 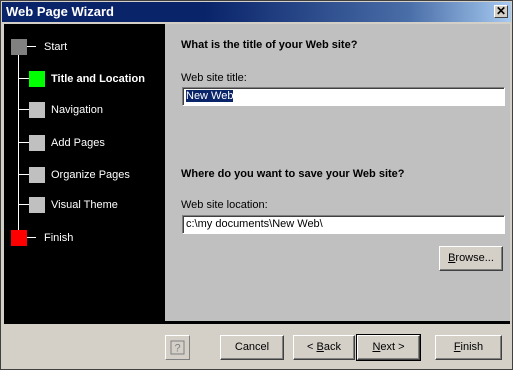 What do you see at coordinates (257, 322) in the screenshot?
I see `footer-divider` at bounding box center [257, 322].